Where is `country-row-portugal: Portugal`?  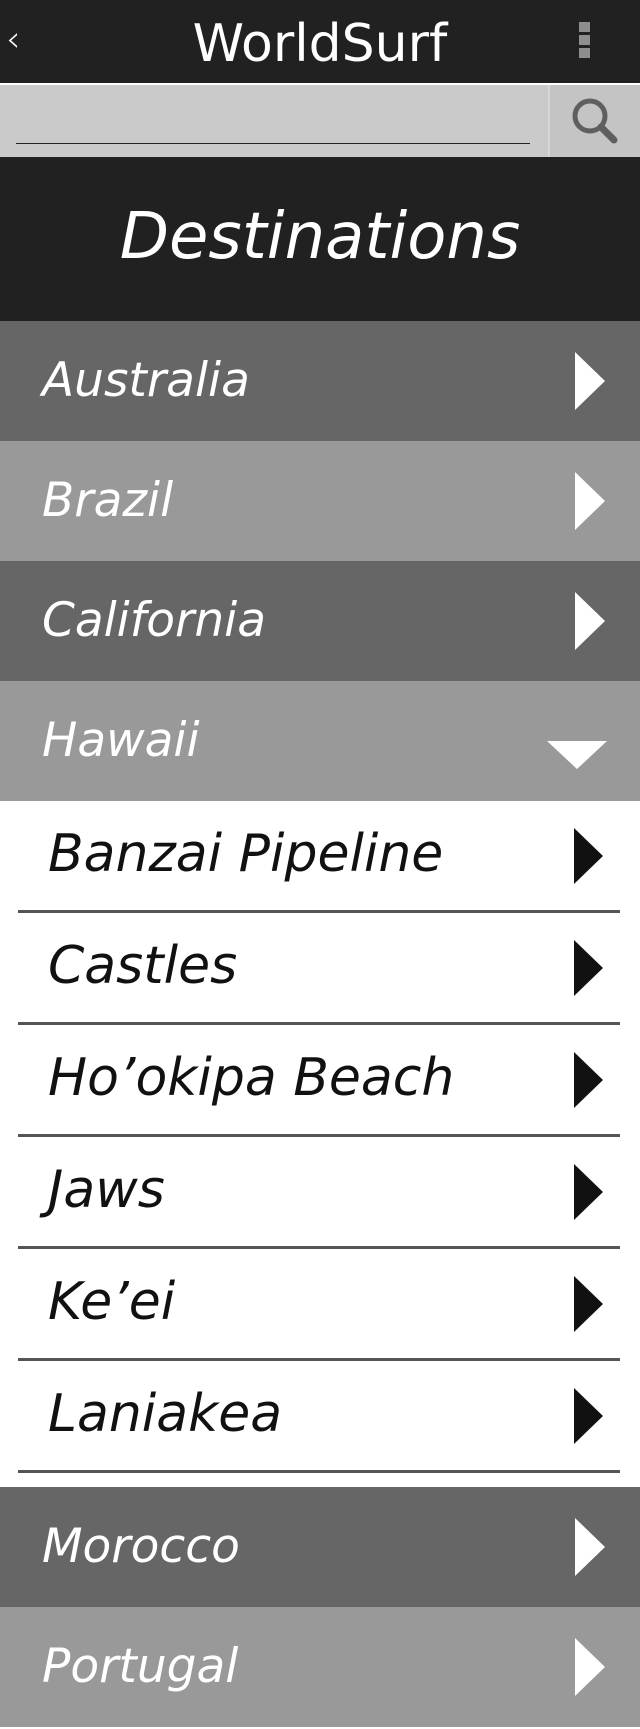
country-row-portugal: Portugal is located at coordinates (320, 1667).